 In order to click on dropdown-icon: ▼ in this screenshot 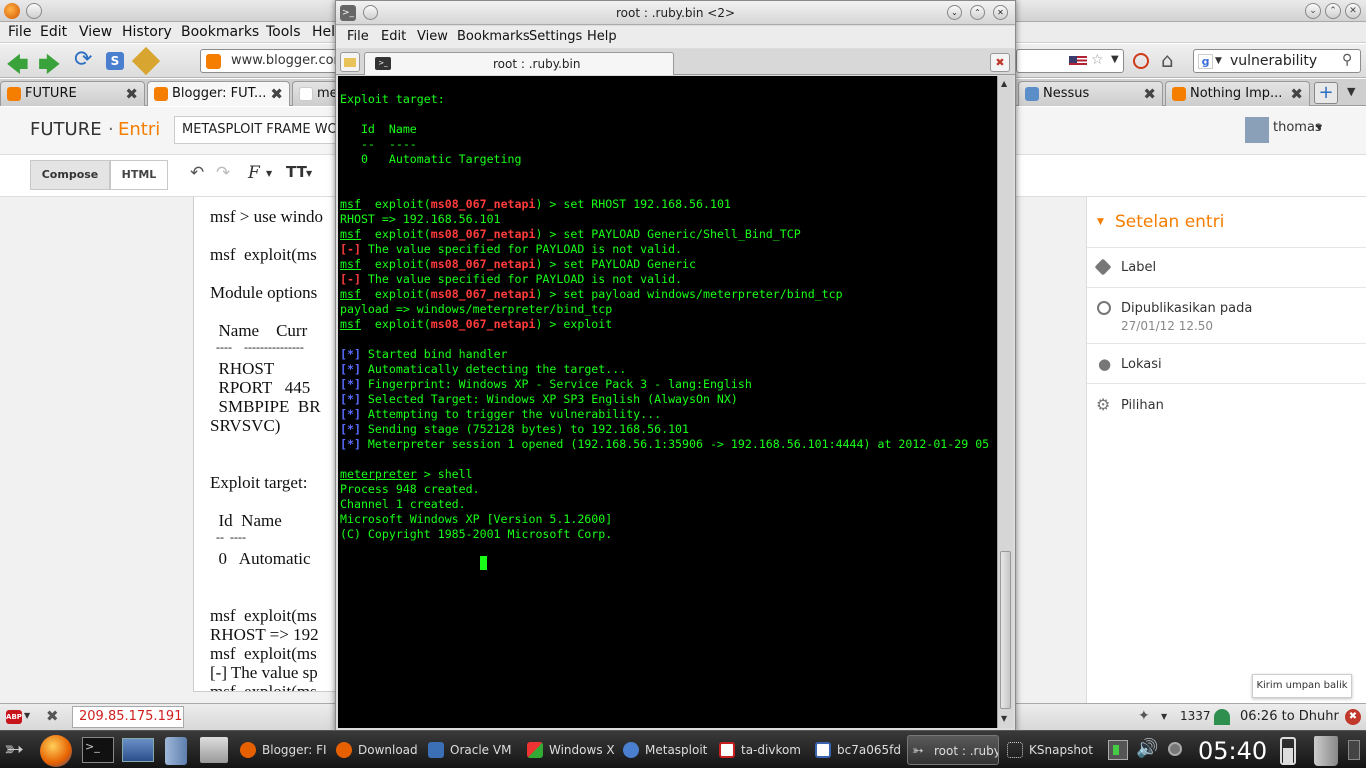, I will do `click(1115, 59)`.